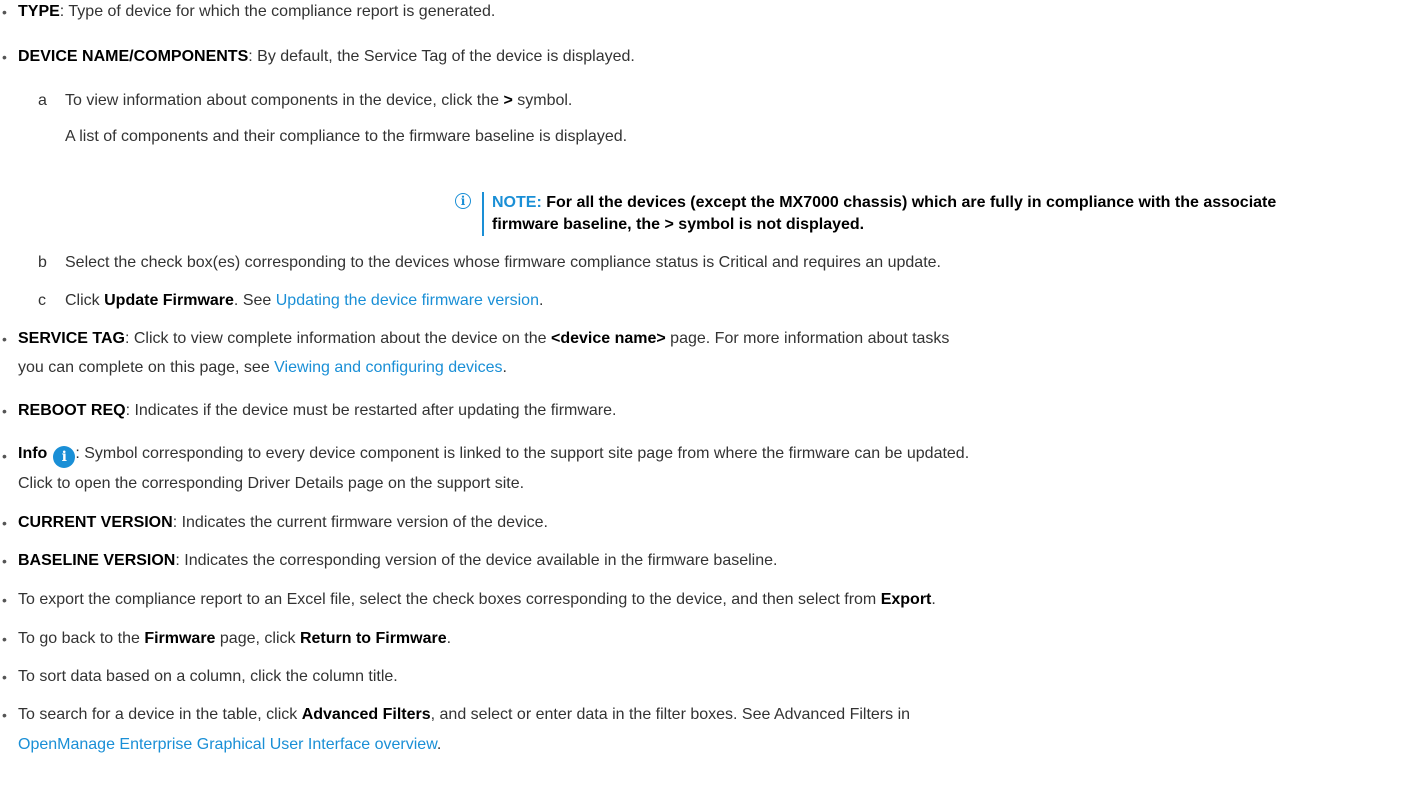  I want to click on link-viewing-devices: Viewing and configuring devices, so click(388, 367).